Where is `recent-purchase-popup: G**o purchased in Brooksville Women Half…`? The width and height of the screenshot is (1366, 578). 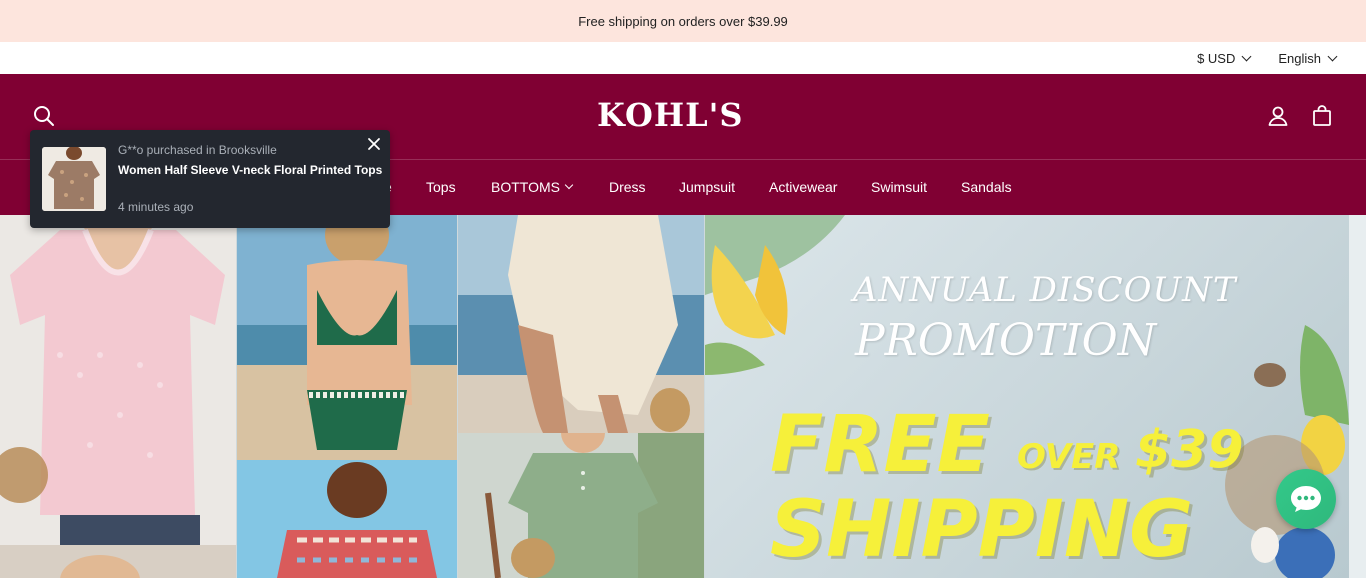
recent-purchase-popup: G**o purchased in Brooksville Women Half… is located at coordinates (210, 179).